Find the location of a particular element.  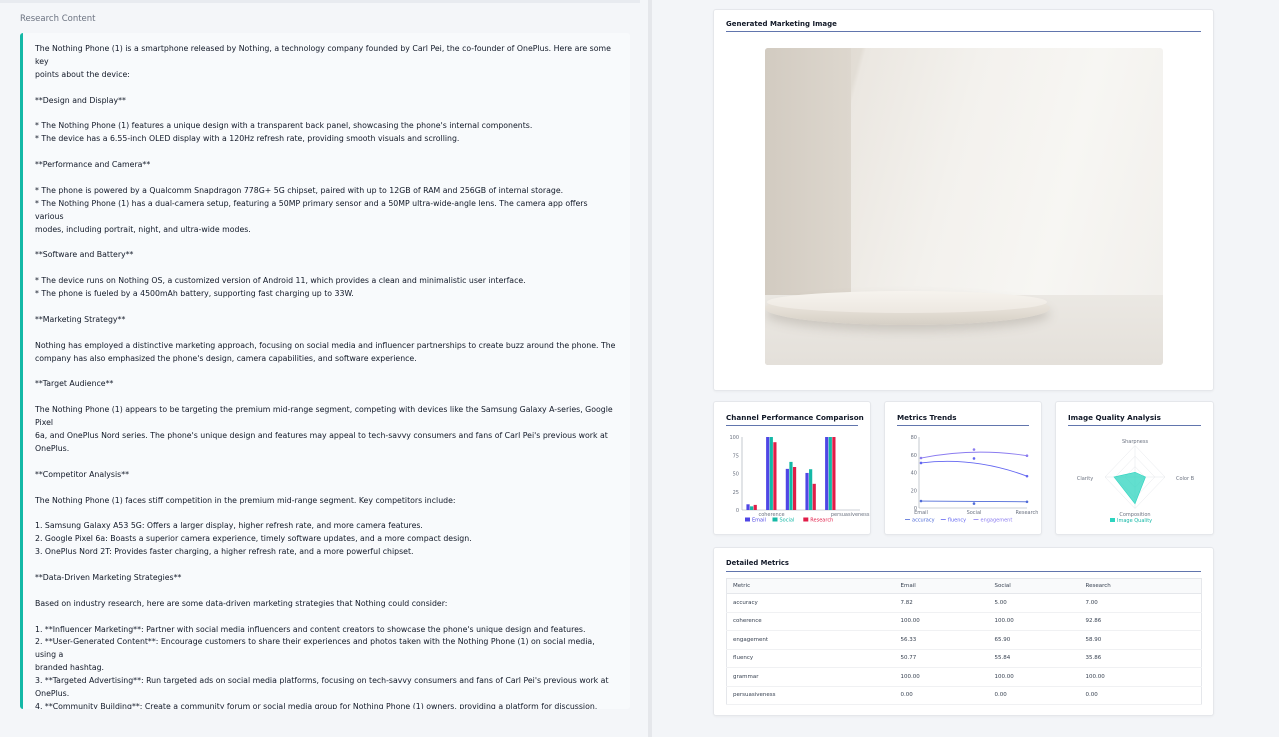

legend-label: fluency is located at coordinates (957, 521).